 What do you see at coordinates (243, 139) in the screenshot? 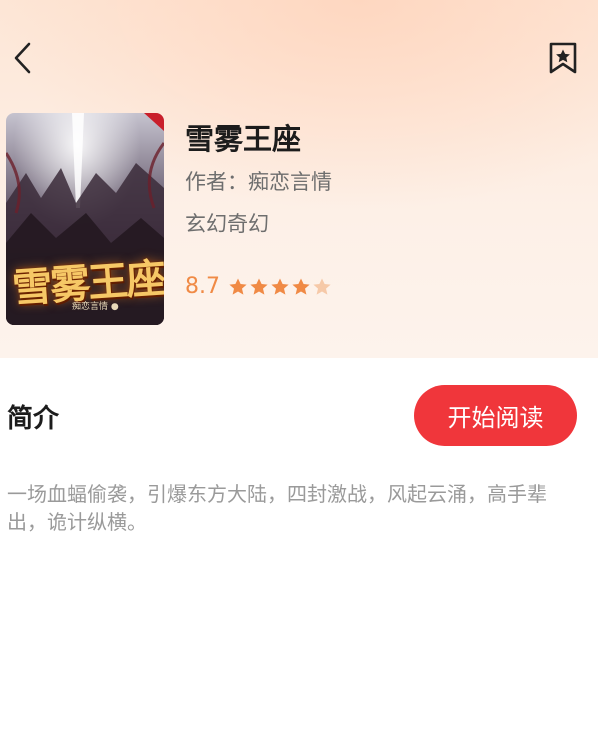
I see `book-title: 雪雾王座` at bounding box center [243, 139].